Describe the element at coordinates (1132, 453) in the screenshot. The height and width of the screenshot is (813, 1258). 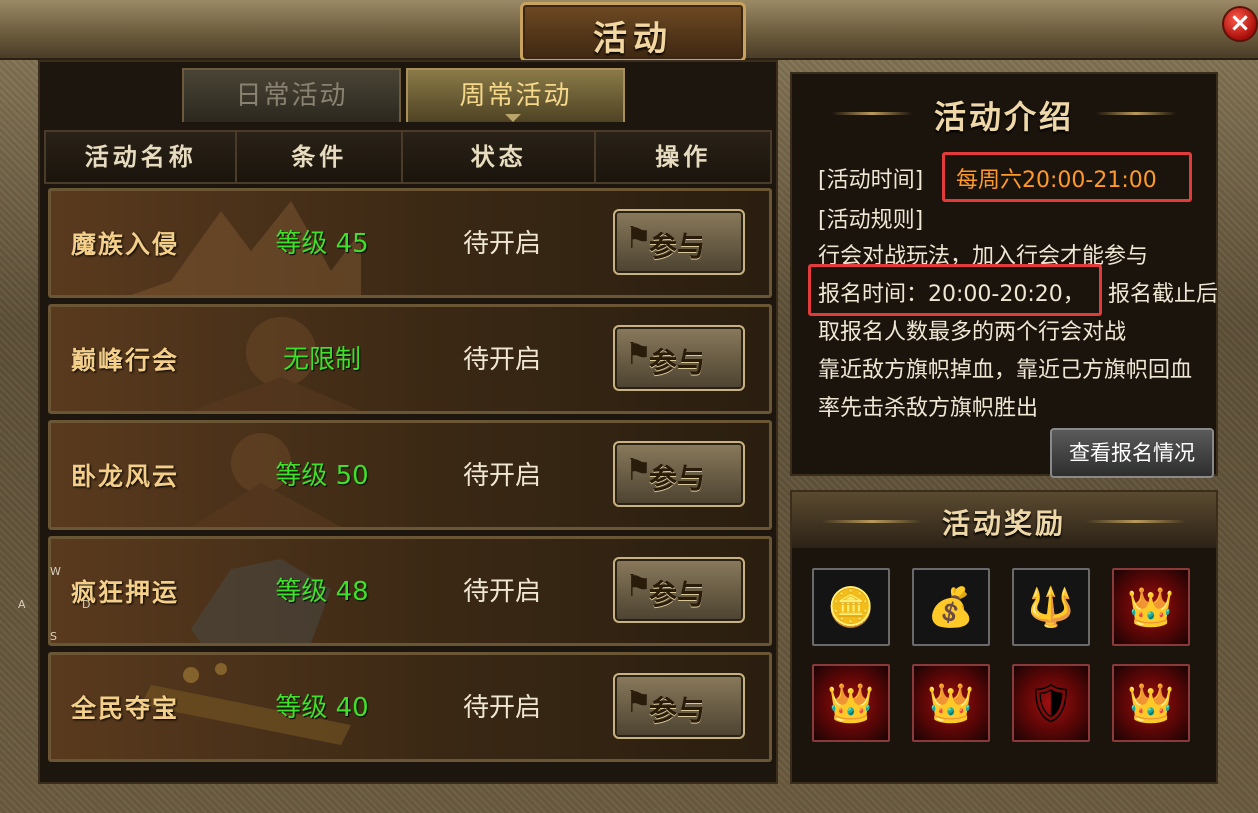
I see `view-signups-button: 查看报名情况` at that location.